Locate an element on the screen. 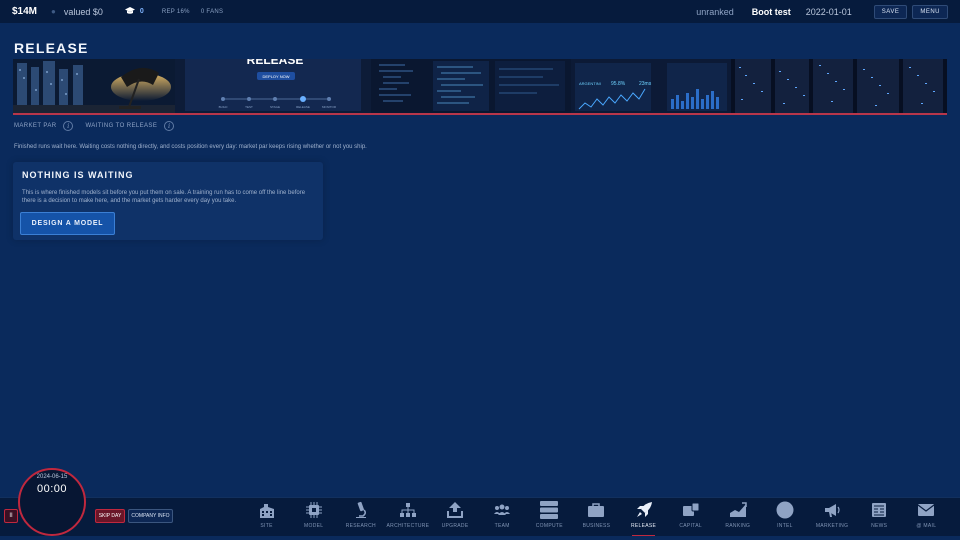  upload-icon is located at coordinates (455, 510).